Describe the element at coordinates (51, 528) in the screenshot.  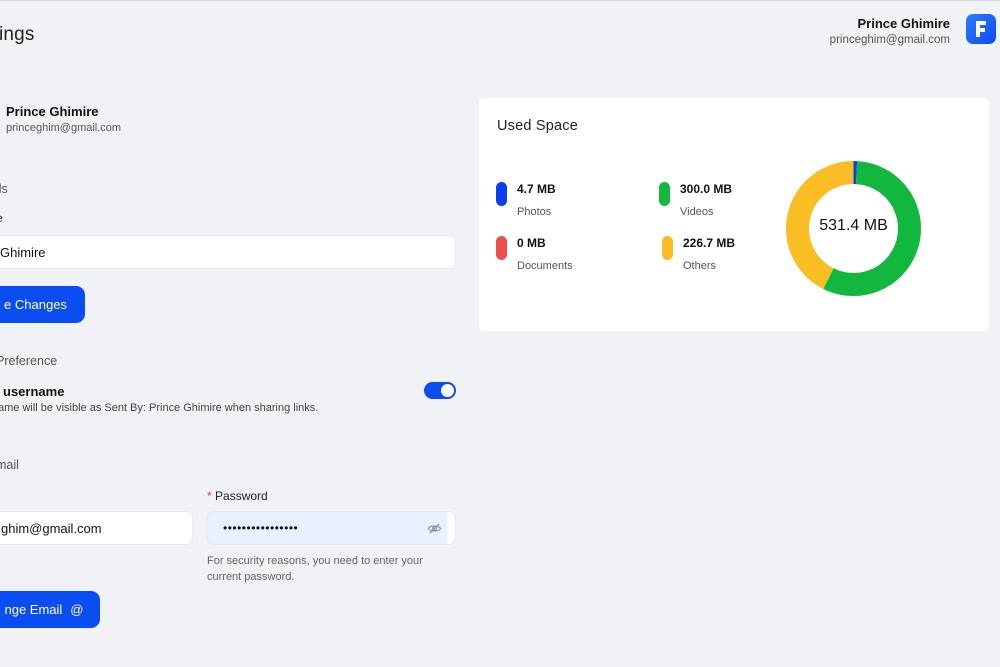
I see `email-input-value: ghim@gmail.com` at that location.